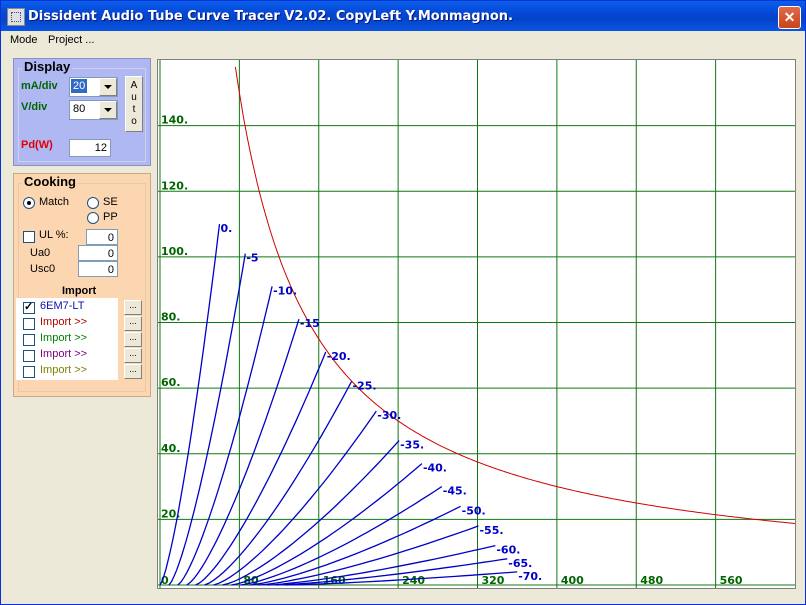 Image resolution: width=806 pixels, height=605 pixels. Describe the element at coordinates (252, 258) in the screenshot. I see `curve-label: -5` at that location.